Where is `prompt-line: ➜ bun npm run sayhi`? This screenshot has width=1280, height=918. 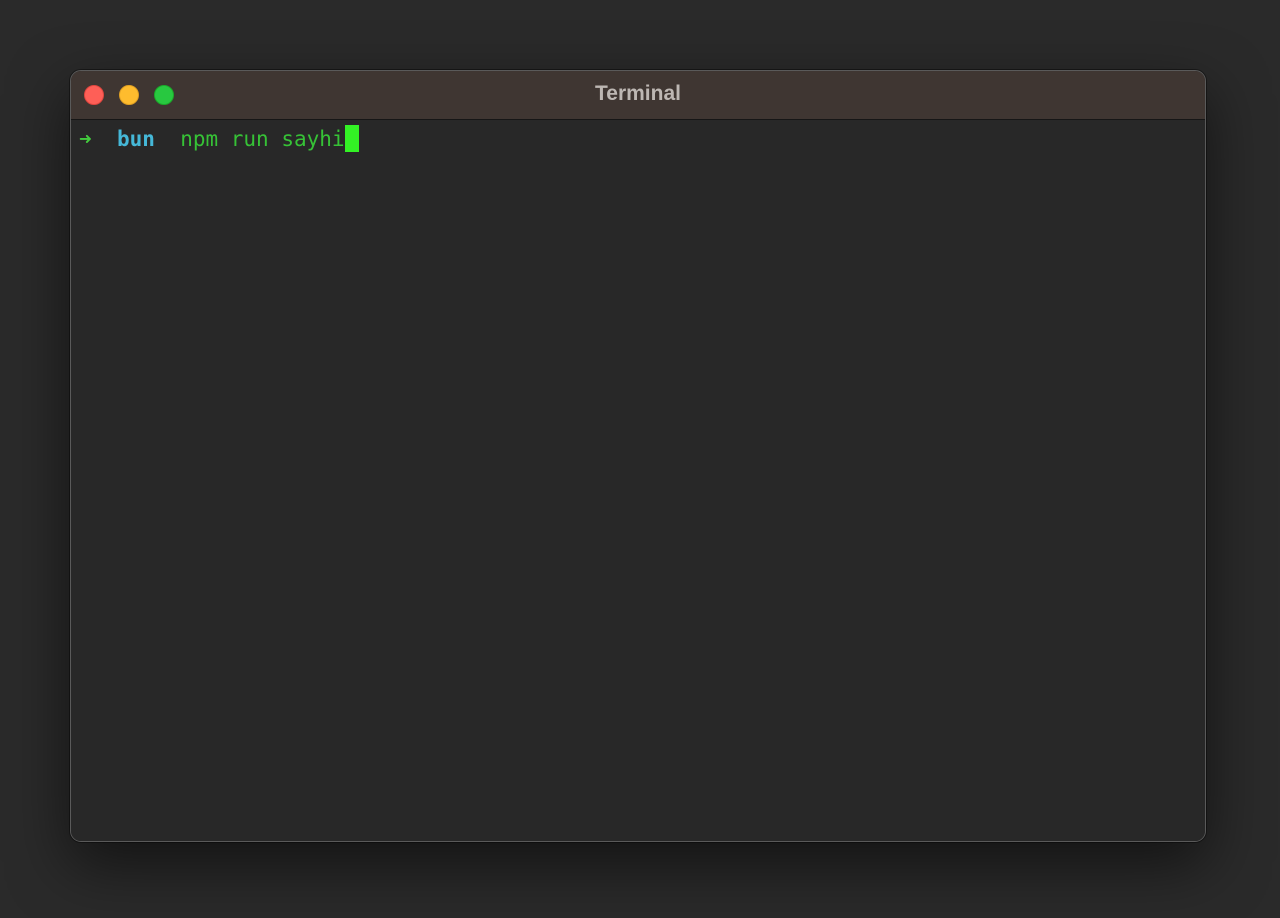
prompt-line: ➜ bun npm run sayhi is located at coordinates (219, 139).